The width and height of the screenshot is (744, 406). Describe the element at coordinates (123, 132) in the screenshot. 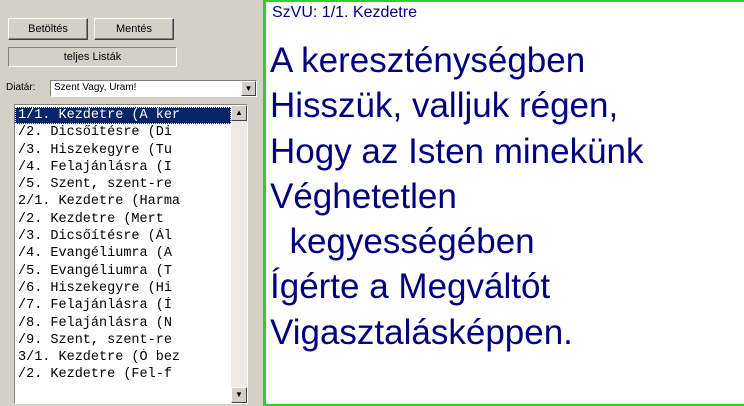

I see `list-item: /2. Dicsőítésre (Di` at that location.